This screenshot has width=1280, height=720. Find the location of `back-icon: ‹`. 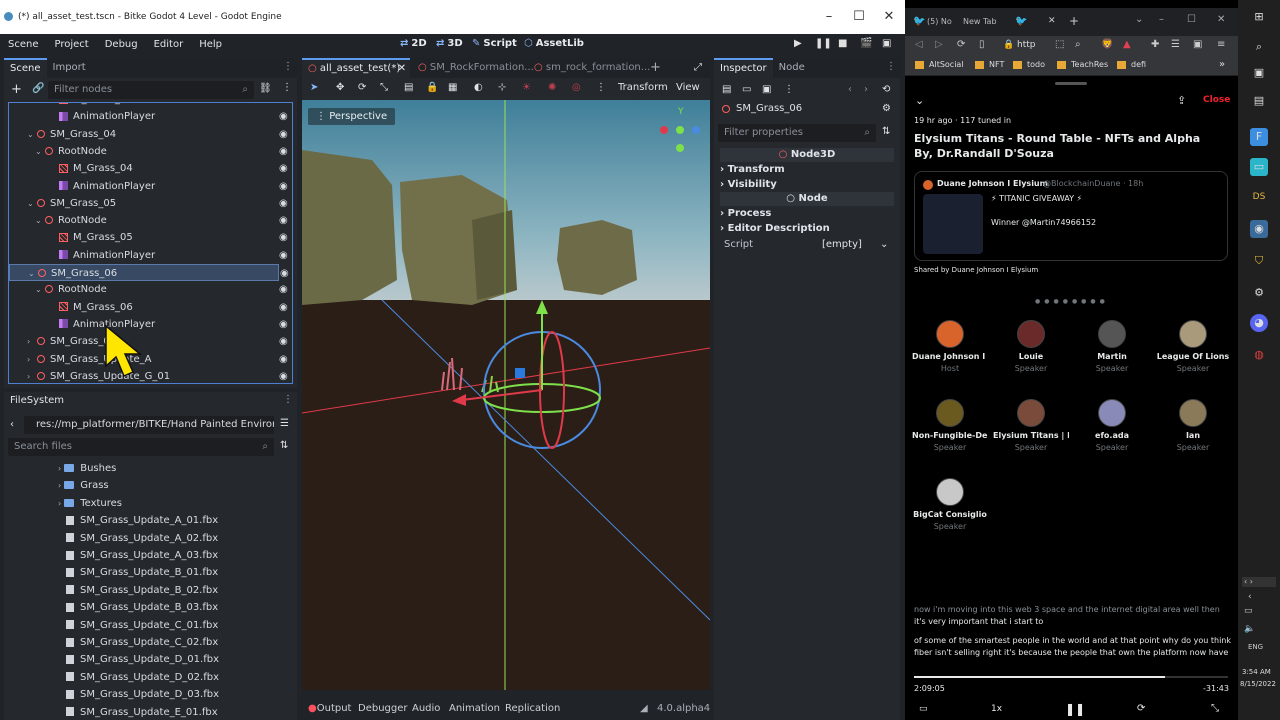

back-icon: ‹ is located at coordinates (12, 424).